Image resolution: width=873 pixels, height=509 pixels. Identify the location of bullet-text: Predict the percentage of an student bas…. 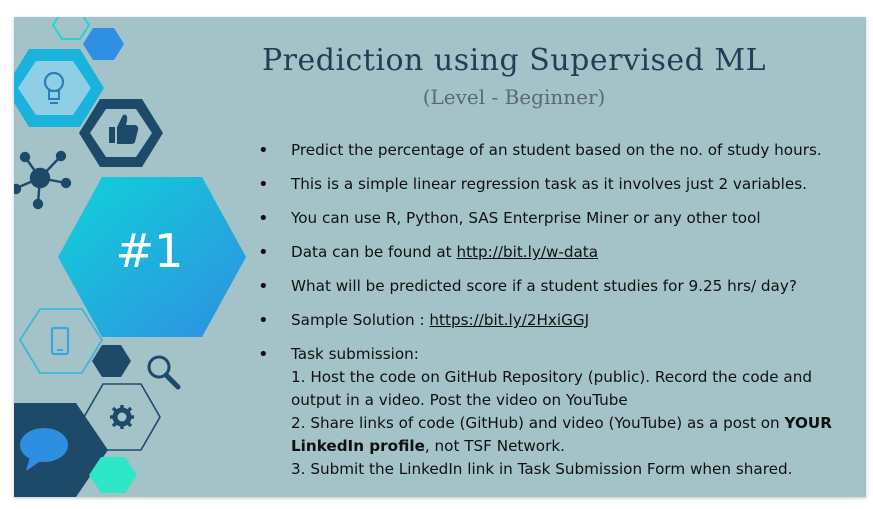
(556, 150).